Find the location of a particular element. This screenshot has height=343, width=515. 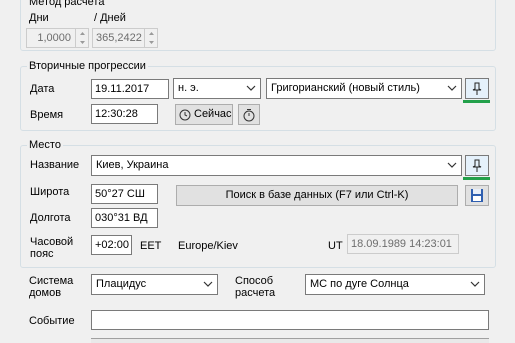

pin-calendar-button is located at coordinates (477, 88).